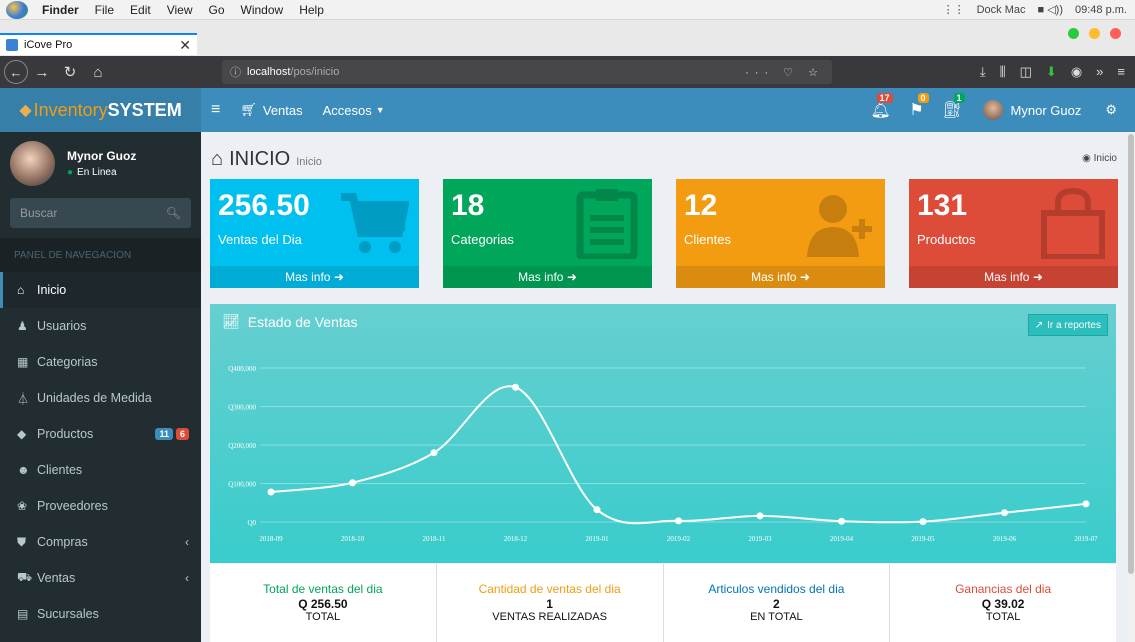 The image size is (1135, 642). What do you see at coordinates (1067, 325) in the screenshot?
I see `report-button: ↗ Ir a reportes` at bounding box center [1067, 325].